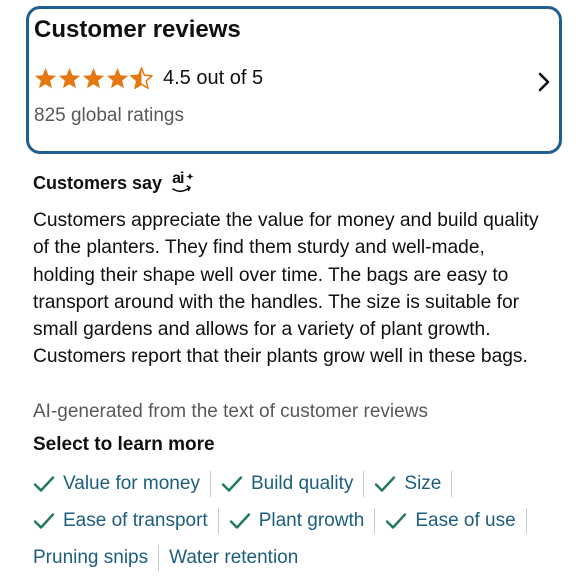  What do you see at coordinates (465, 520) in the screenshot?
I see `aspect-label: Ease of use` at bounding box center [465, 520].